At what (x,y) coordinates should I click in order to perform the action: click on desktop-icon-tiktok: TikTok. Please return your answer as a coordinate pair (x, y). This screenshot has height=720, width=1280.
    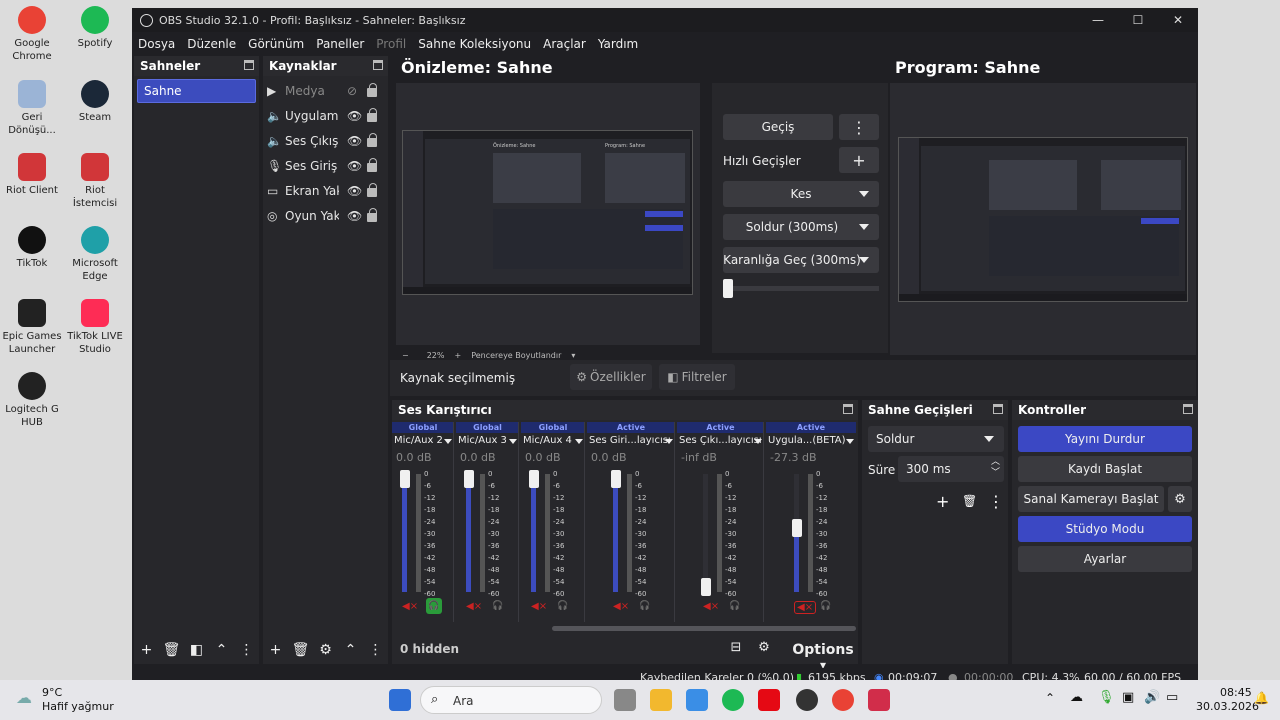
    Looking at the image, I should click on (32, 248).